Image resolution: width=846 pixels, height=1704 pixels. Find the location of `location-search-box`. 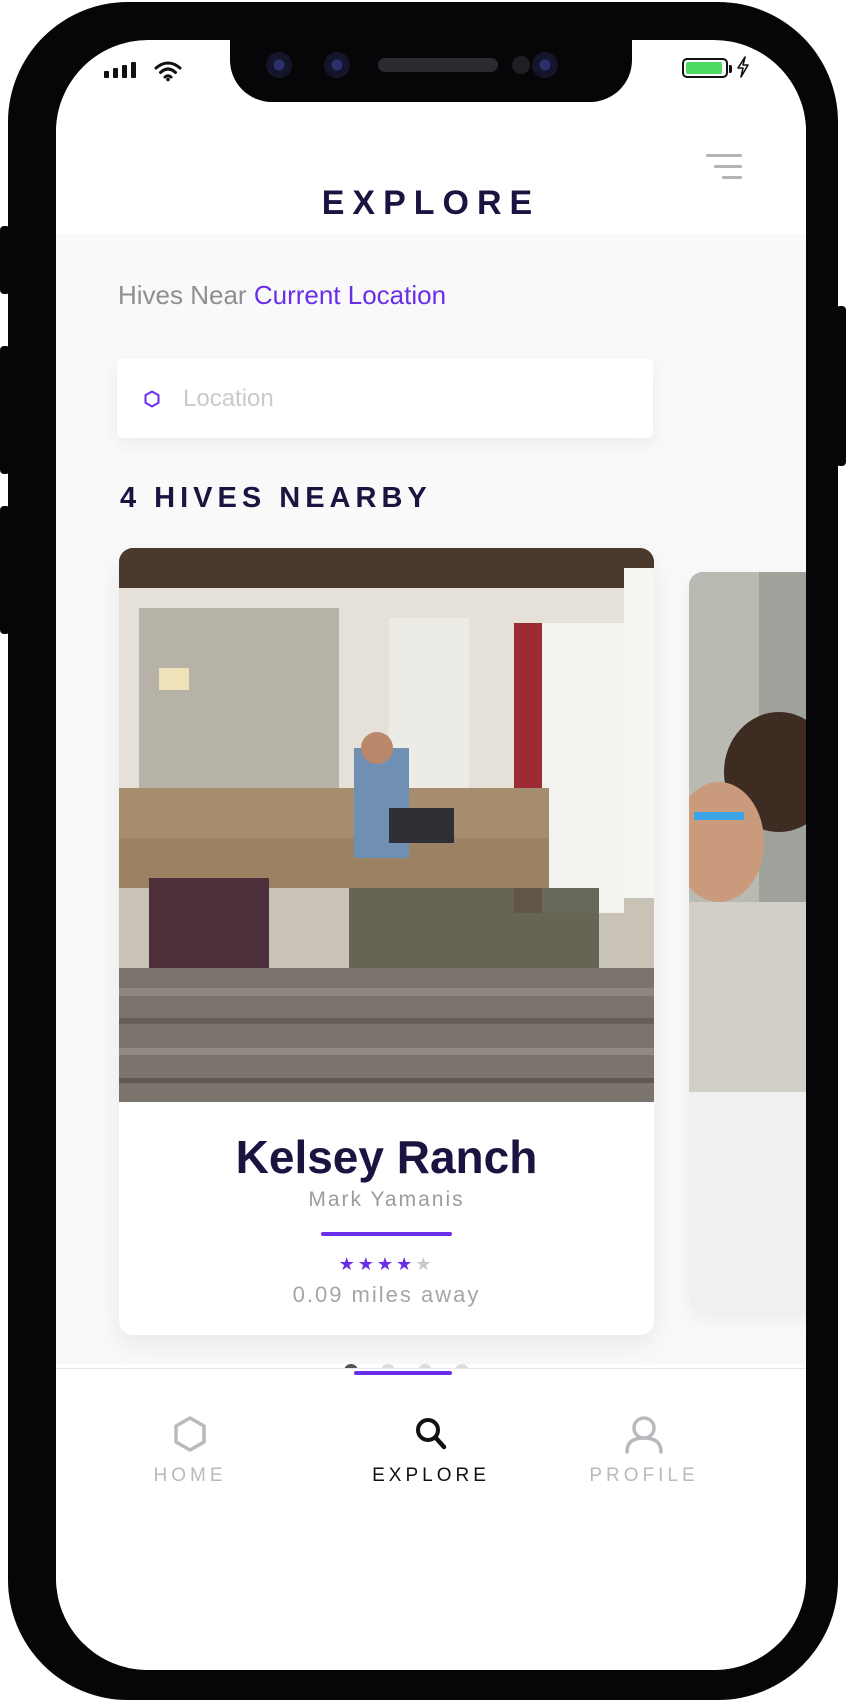

location-search-box is located at coordinates (385, 398).